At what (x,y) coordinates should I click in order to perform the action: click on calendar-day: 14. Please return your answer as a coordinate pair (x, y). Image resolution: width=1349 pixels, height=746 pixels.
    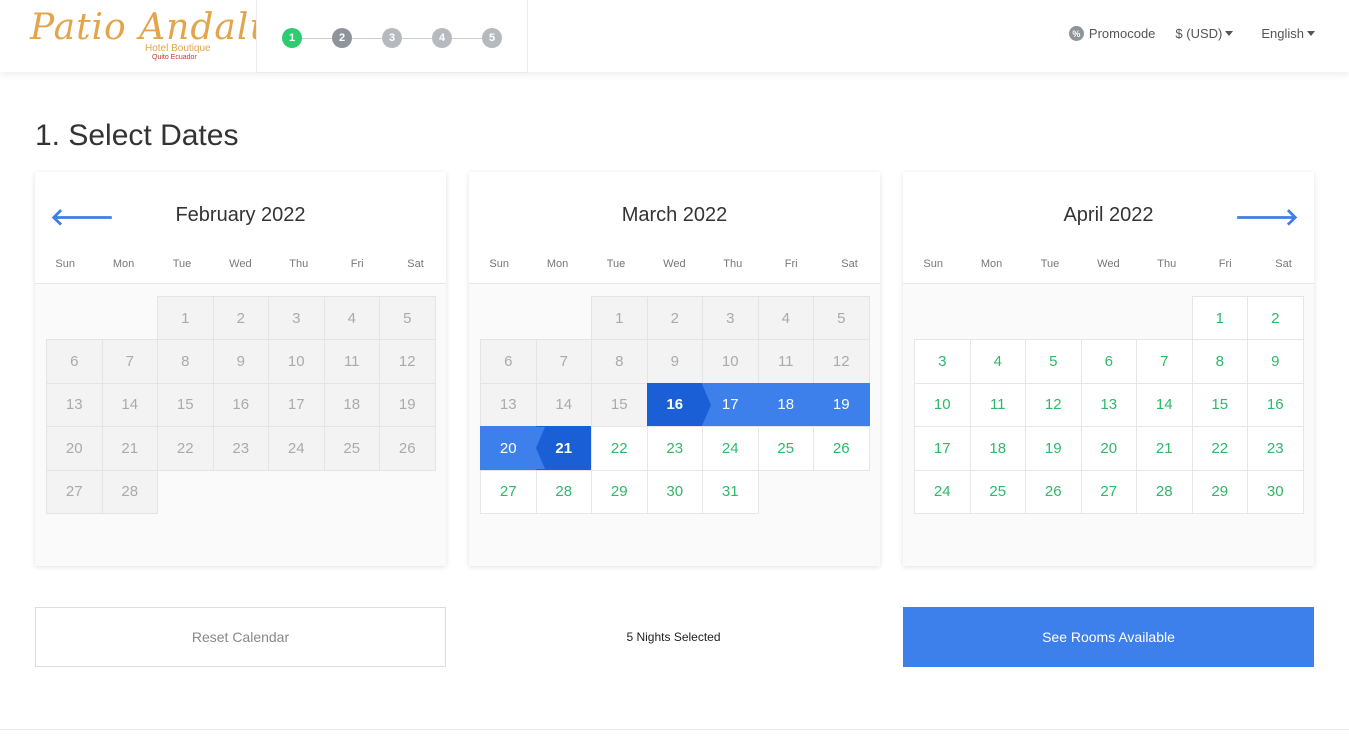
    Looking at the image, I should click on (1164, 405).